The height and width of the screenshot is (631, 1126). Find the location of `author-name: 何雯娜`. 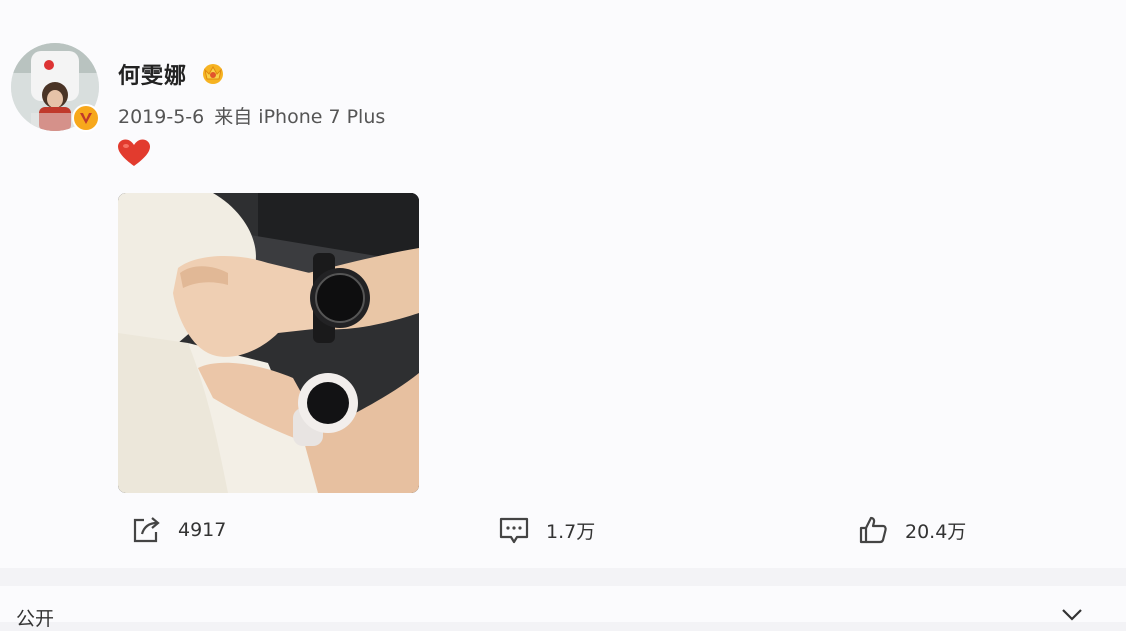

author-name: 何雯娜 is located at coordinates (152, 74).